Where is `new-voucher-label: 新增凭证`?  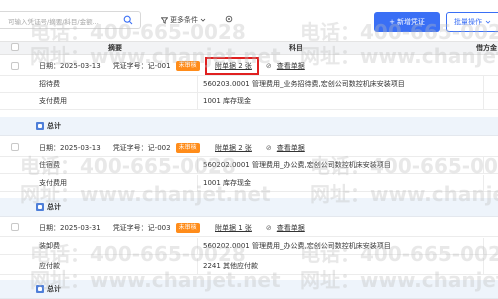 new-voucher-label: 新增凭证 is located at coordinates (410, 22).